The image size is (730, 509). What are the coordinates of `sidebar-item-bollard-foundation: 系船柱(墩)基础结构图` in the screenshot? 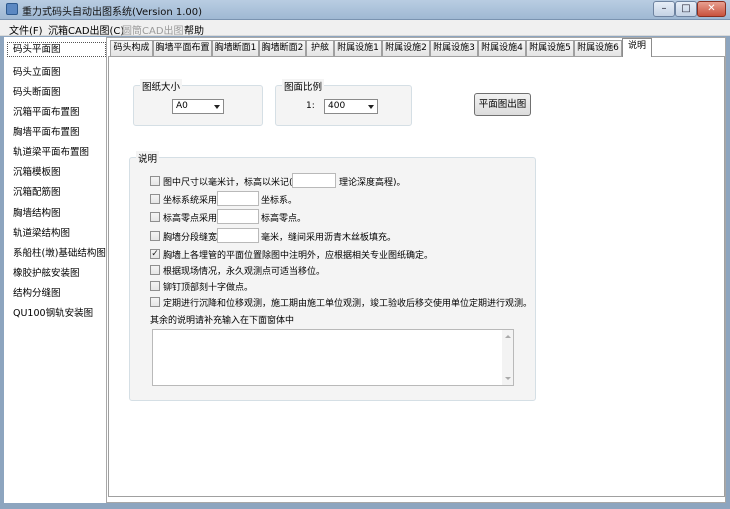 It's located at (59, 252).